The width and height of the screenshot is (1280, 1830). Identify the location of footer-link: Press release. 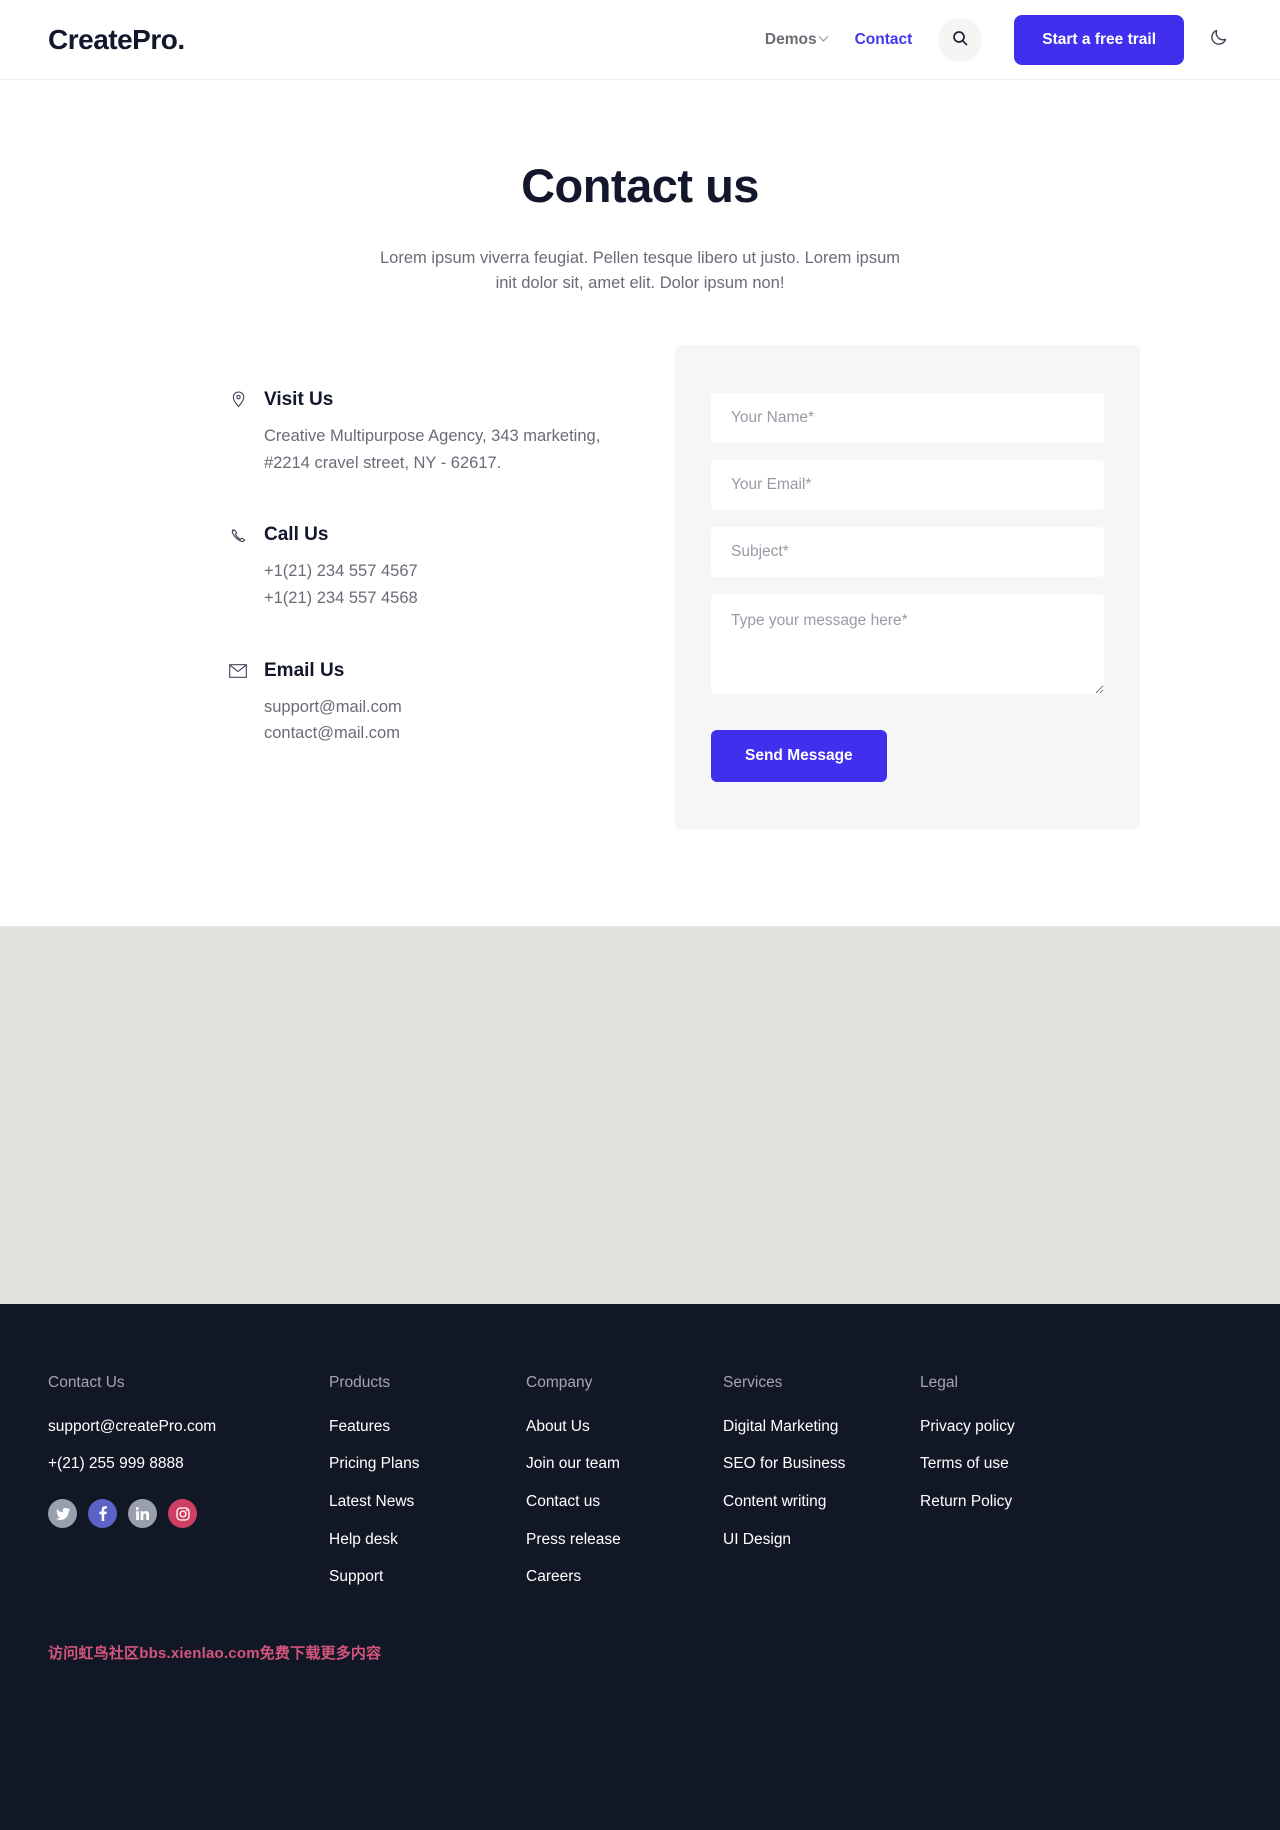
(624, 1540).